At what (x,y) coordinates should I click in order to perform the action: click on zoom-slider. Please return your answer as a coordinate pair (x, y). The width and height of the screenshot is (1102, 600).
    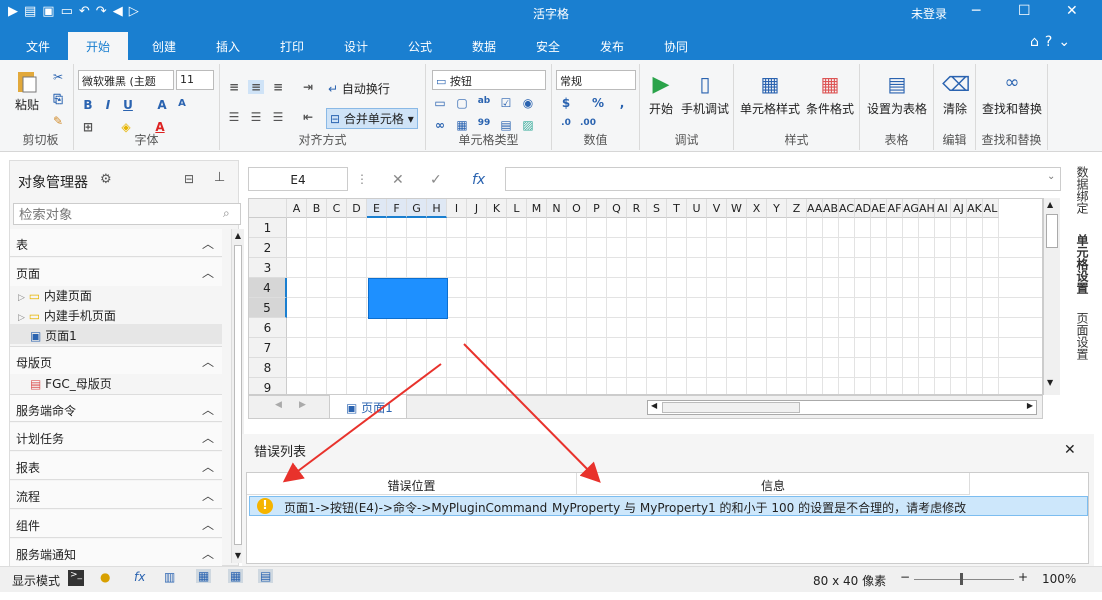
    Looking at the image, I should click on (964, 579).